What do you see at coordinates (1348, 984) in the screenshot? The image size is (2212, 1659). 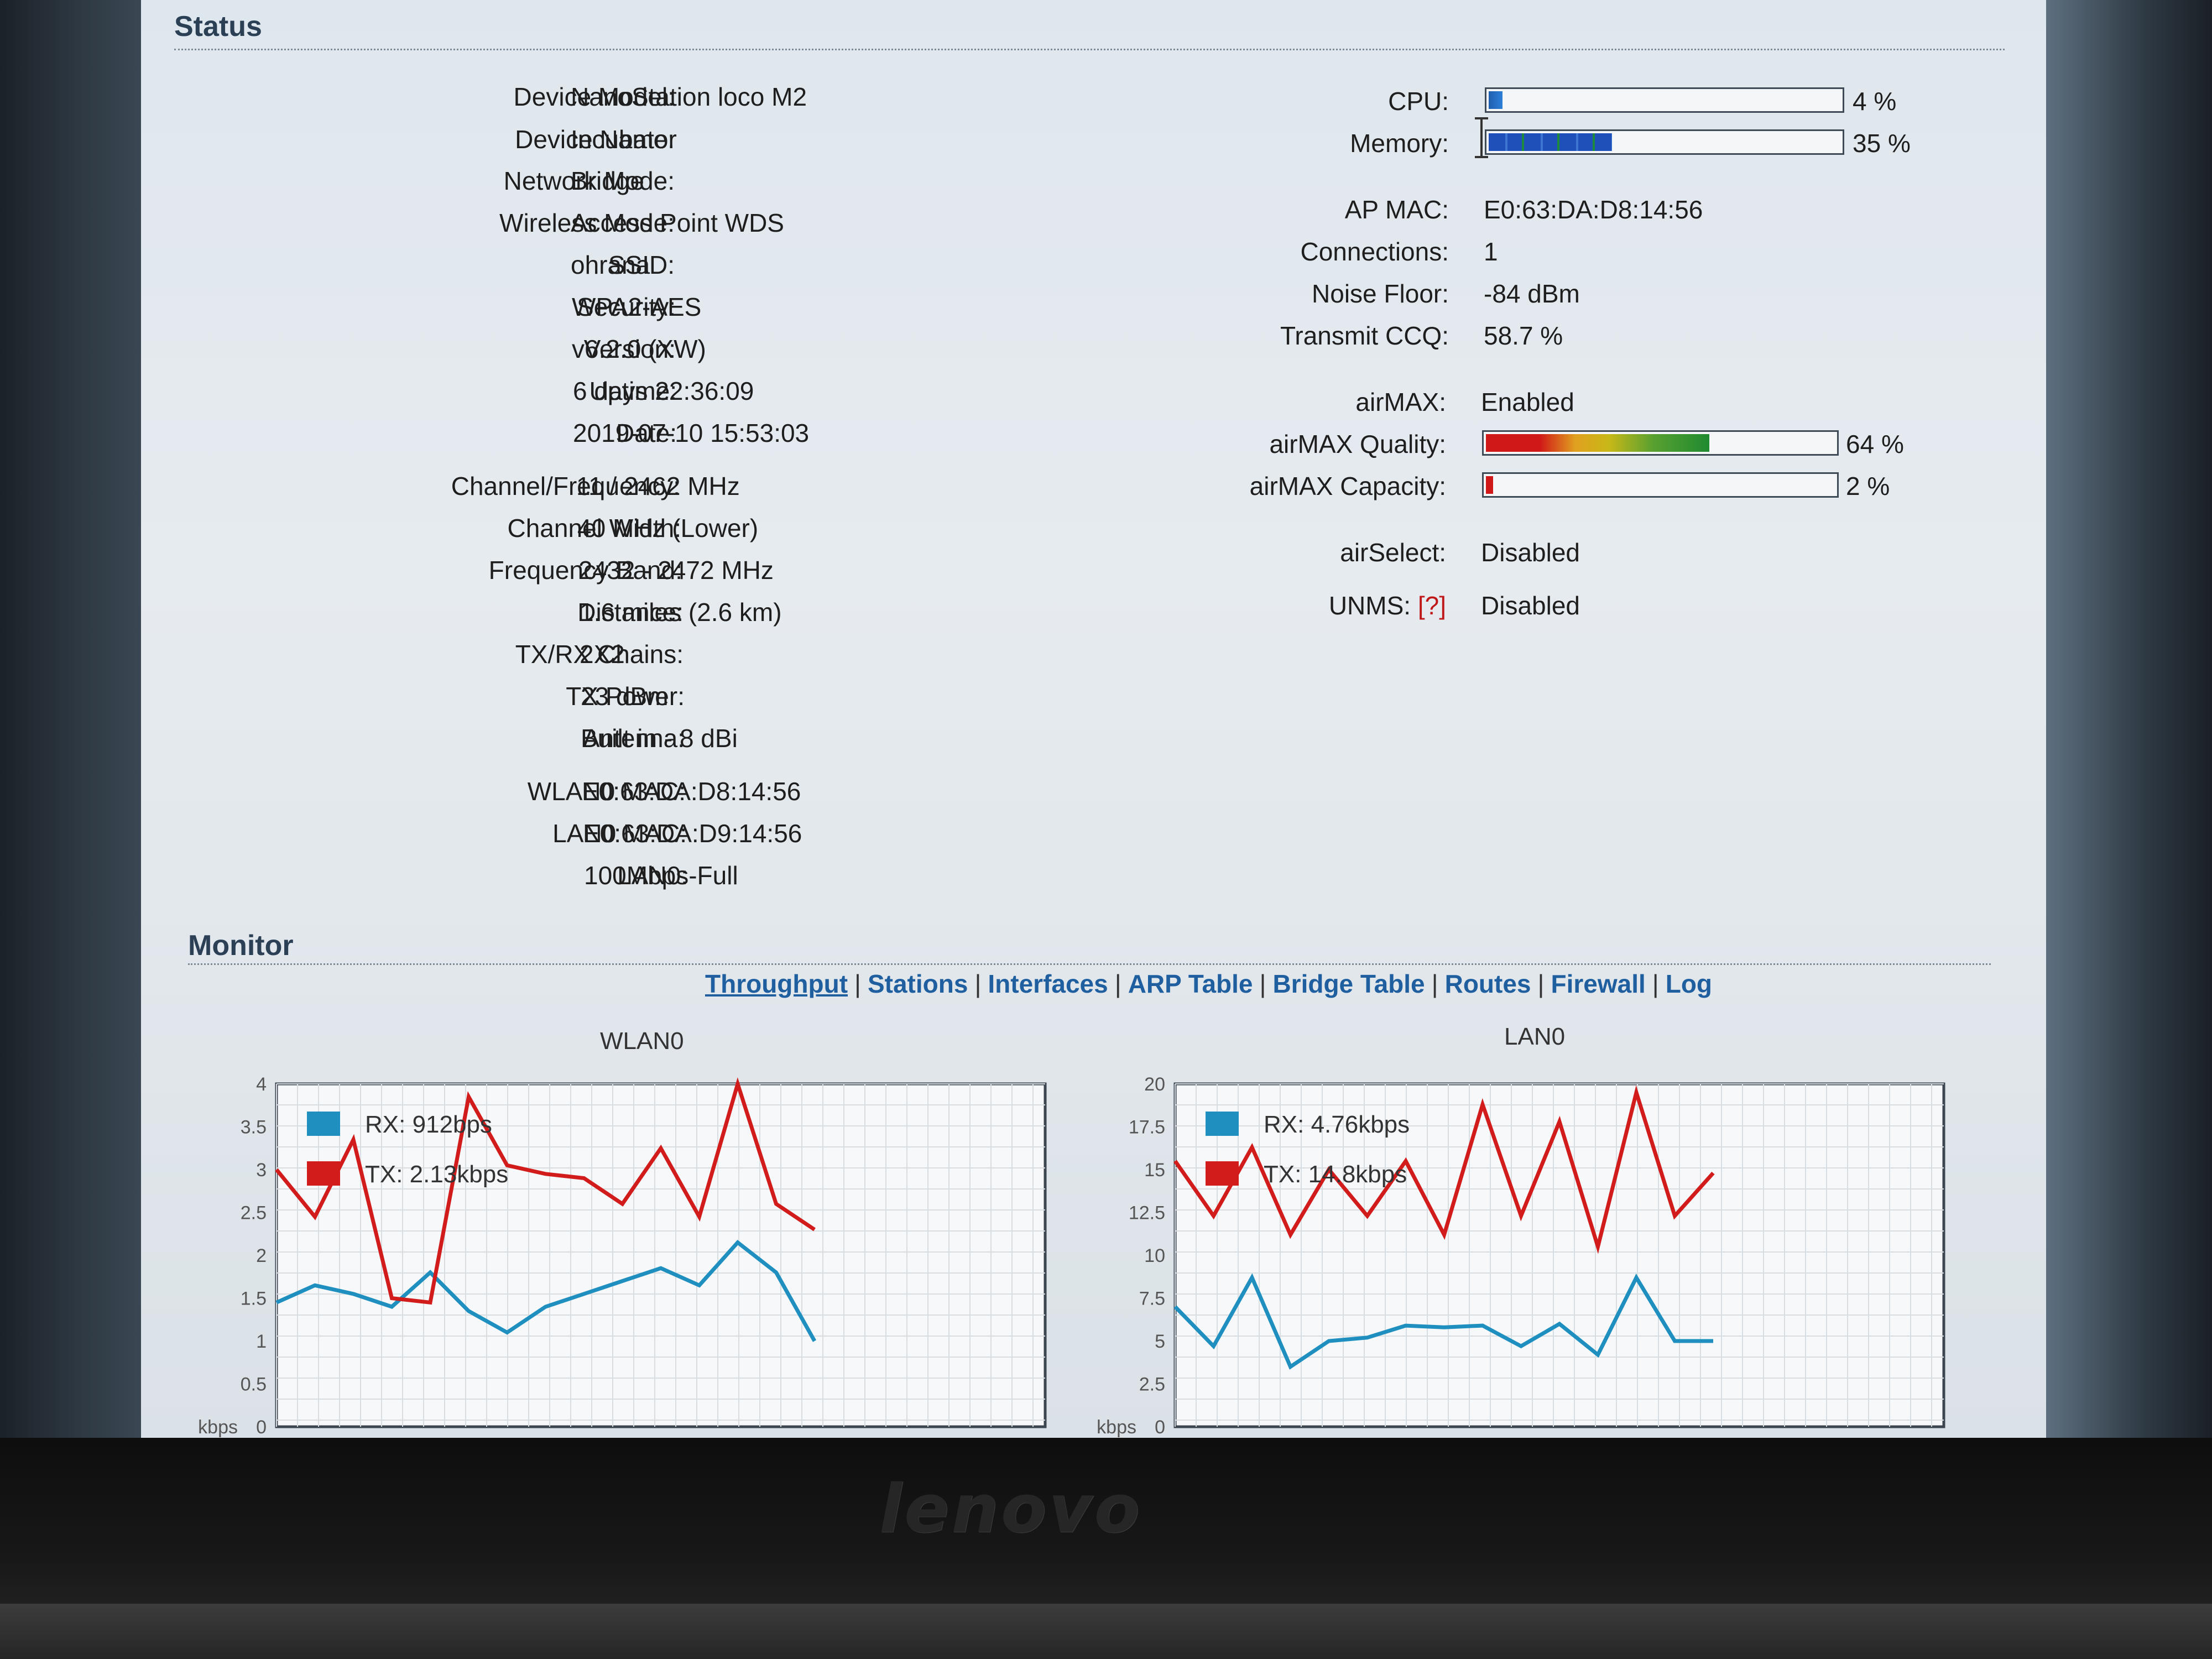 I see `tab-bridge-table: Bridge Table` at bounding box center [1348, 984].